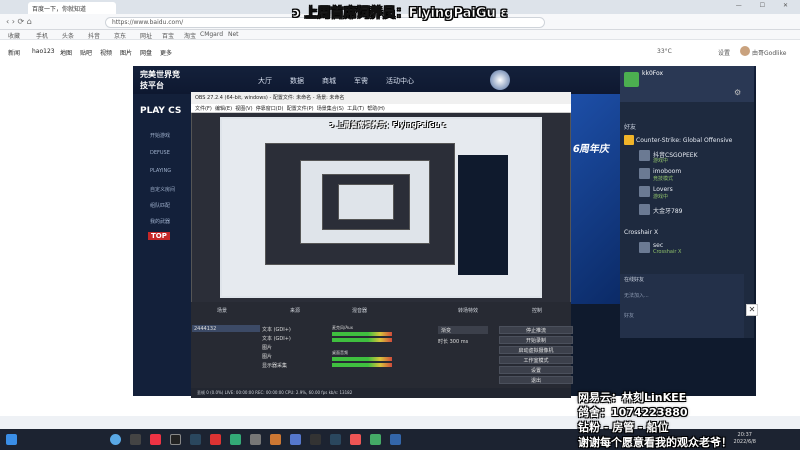 The width and height of the screenshot is (800, 450). What do you see at coordinates (168, 35) in the screenshot?
I see `bookmark-item: 百宝` at bounding box center [168, 35].